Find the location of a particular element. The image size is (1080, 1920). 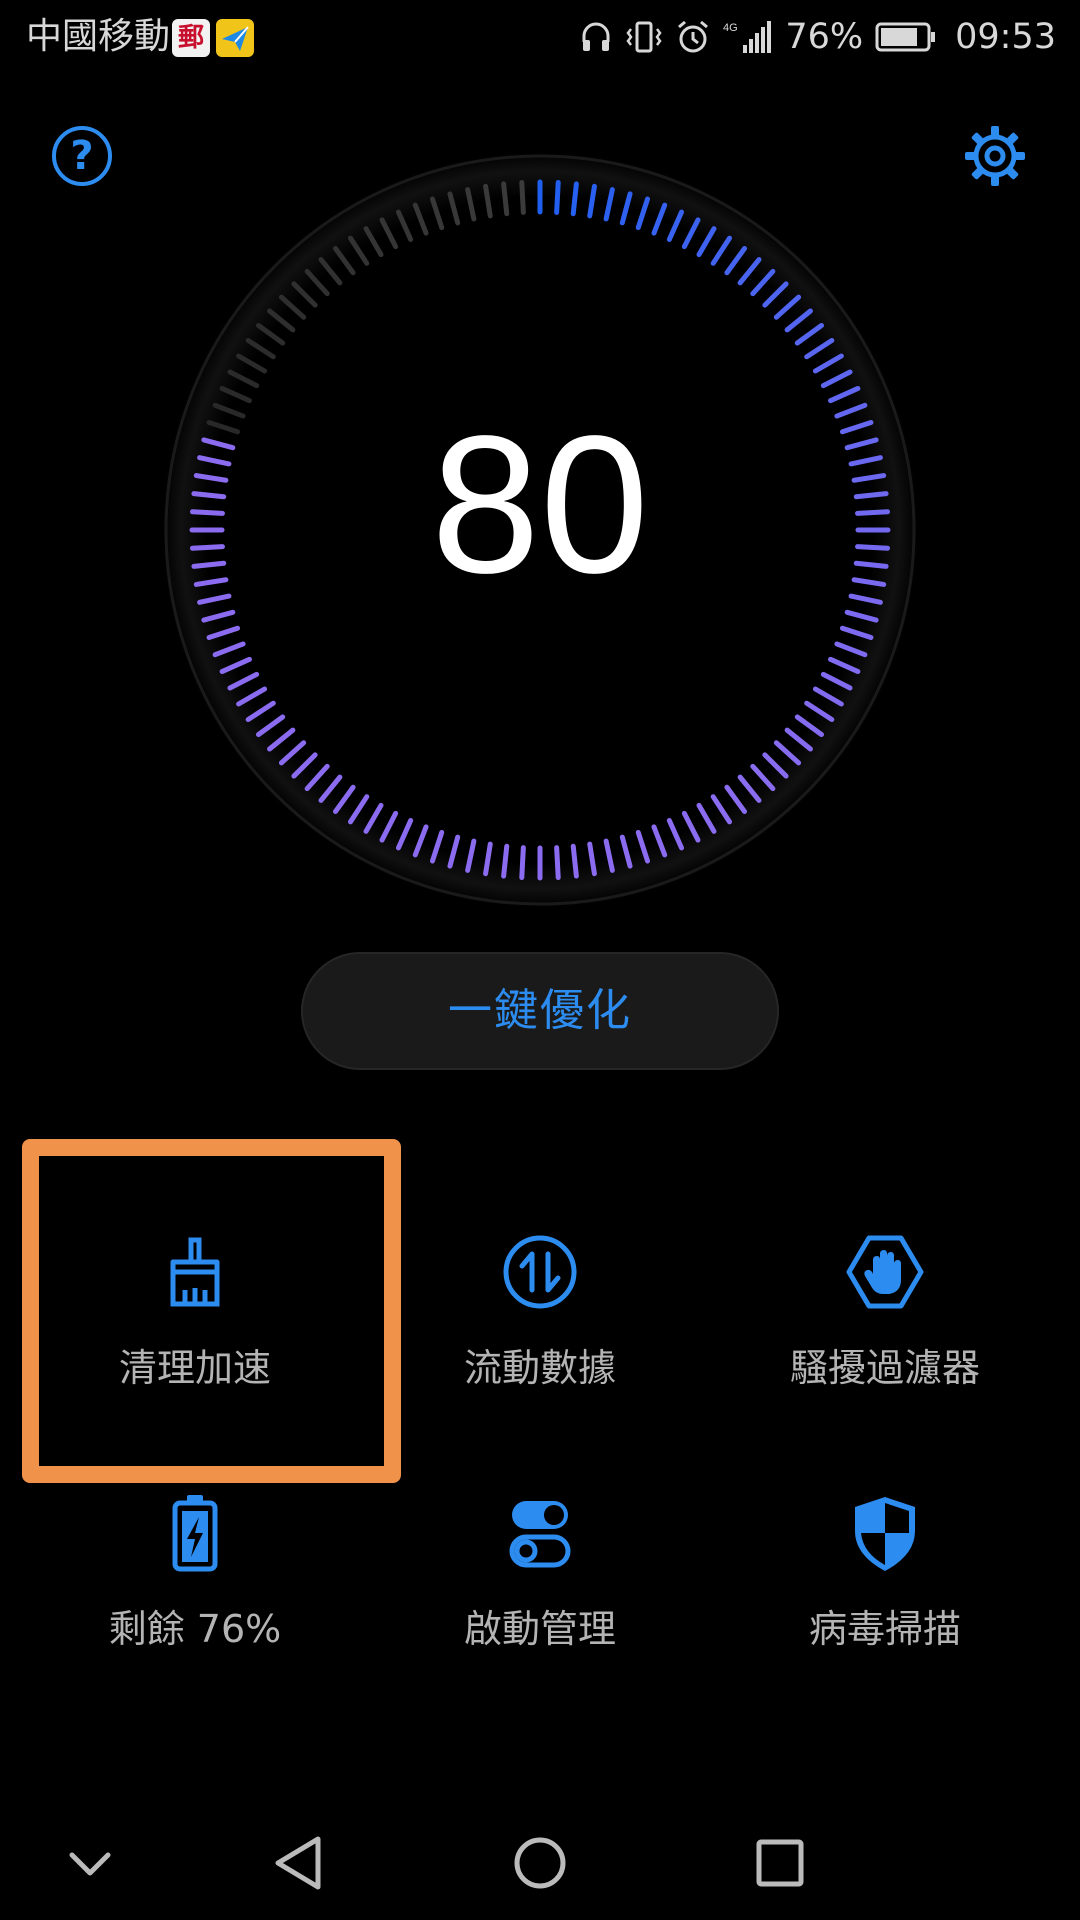

tool-label: 啟動管理 is located at coordinates (539, 1629).